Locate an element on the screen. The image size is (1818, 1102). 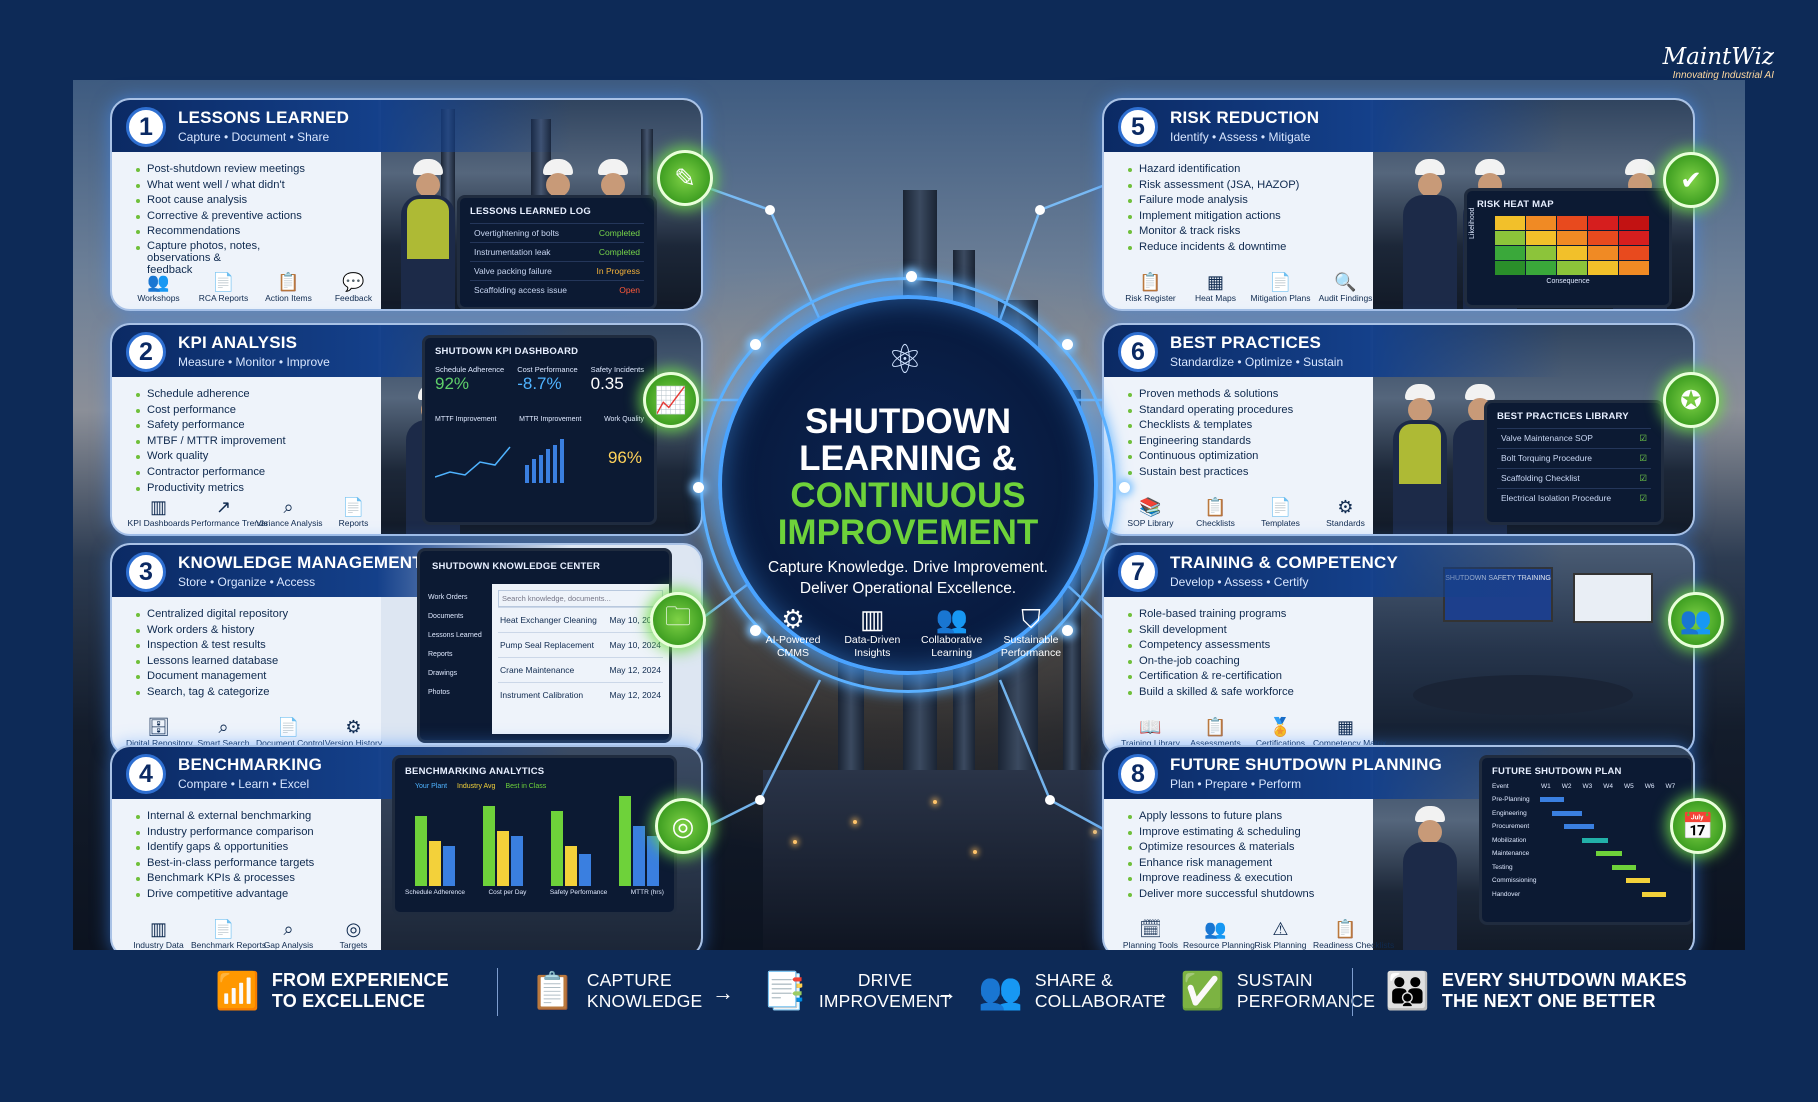
badge-icon: ⚙ is located at coordinates (1345, 507).